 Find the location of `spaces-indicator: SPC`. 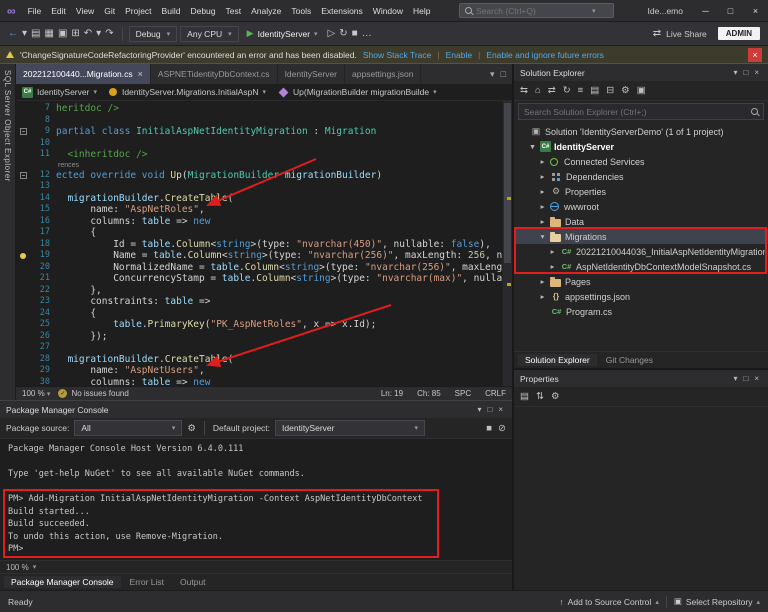

spaces-indicator: SPC is located at coordinates (463, 393).